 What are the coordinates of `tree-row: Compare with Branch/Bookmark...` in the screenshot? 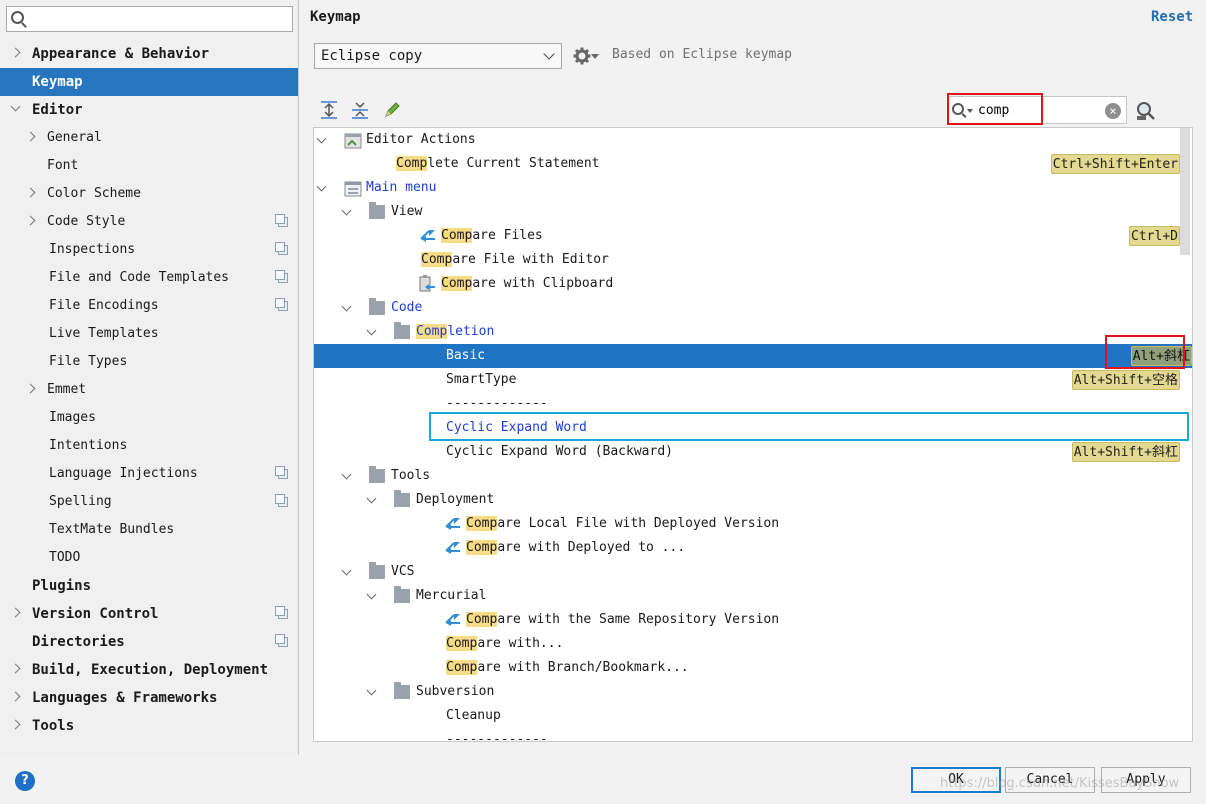 It's located at (747, 668).